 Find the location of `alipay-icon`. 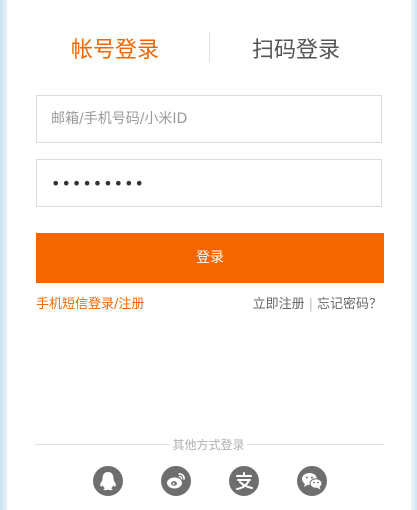

alipay-icon is located at coordinates (244, 481).